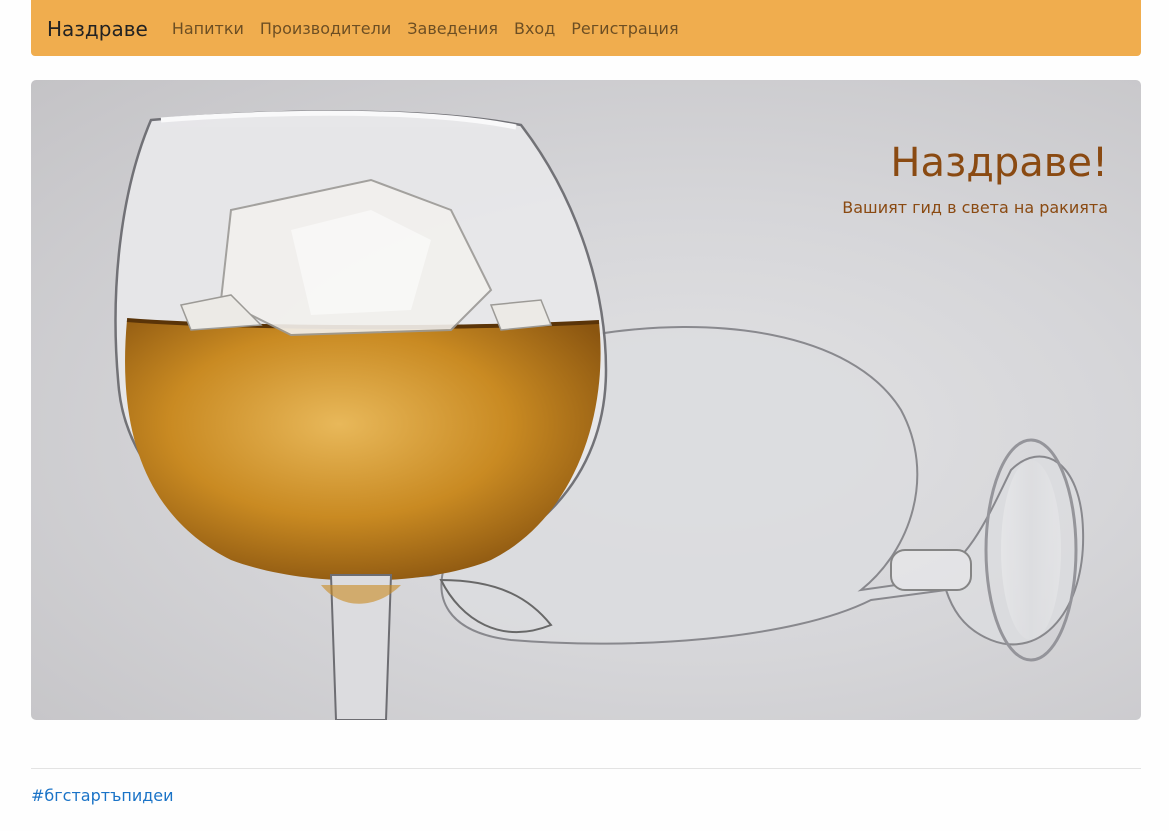 This screenshot has height=831, width=1169. I want to click on brand-link: Наздраве, so click(97, 28).